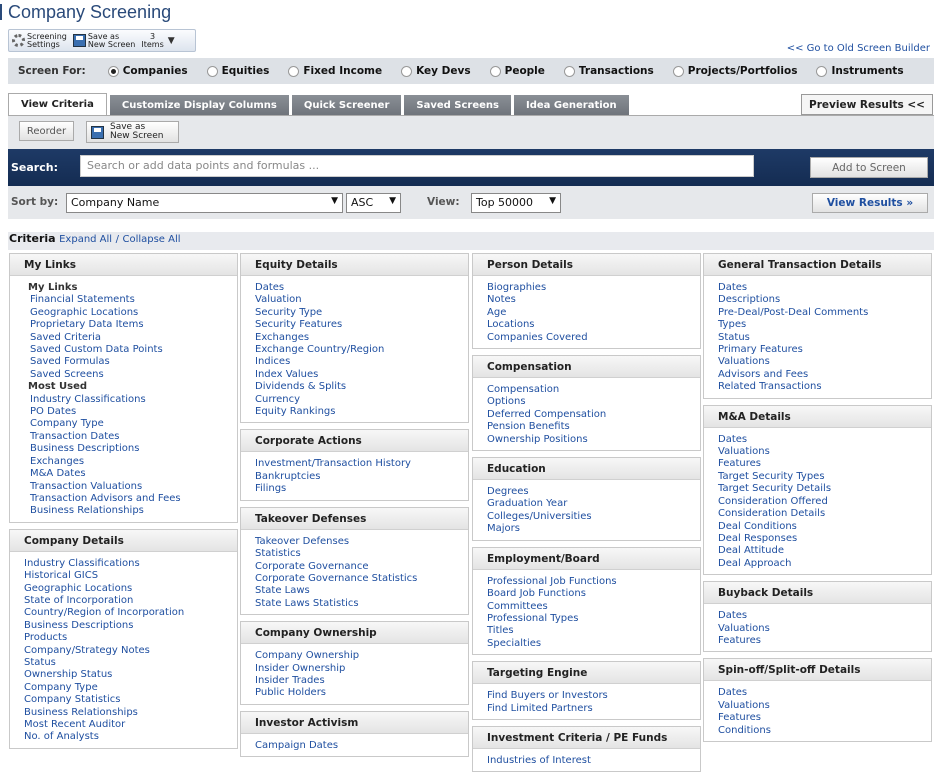 This screenshot has width=936, height=778. I want to click on criteria-link: Related Transactions, so click(824, 387).